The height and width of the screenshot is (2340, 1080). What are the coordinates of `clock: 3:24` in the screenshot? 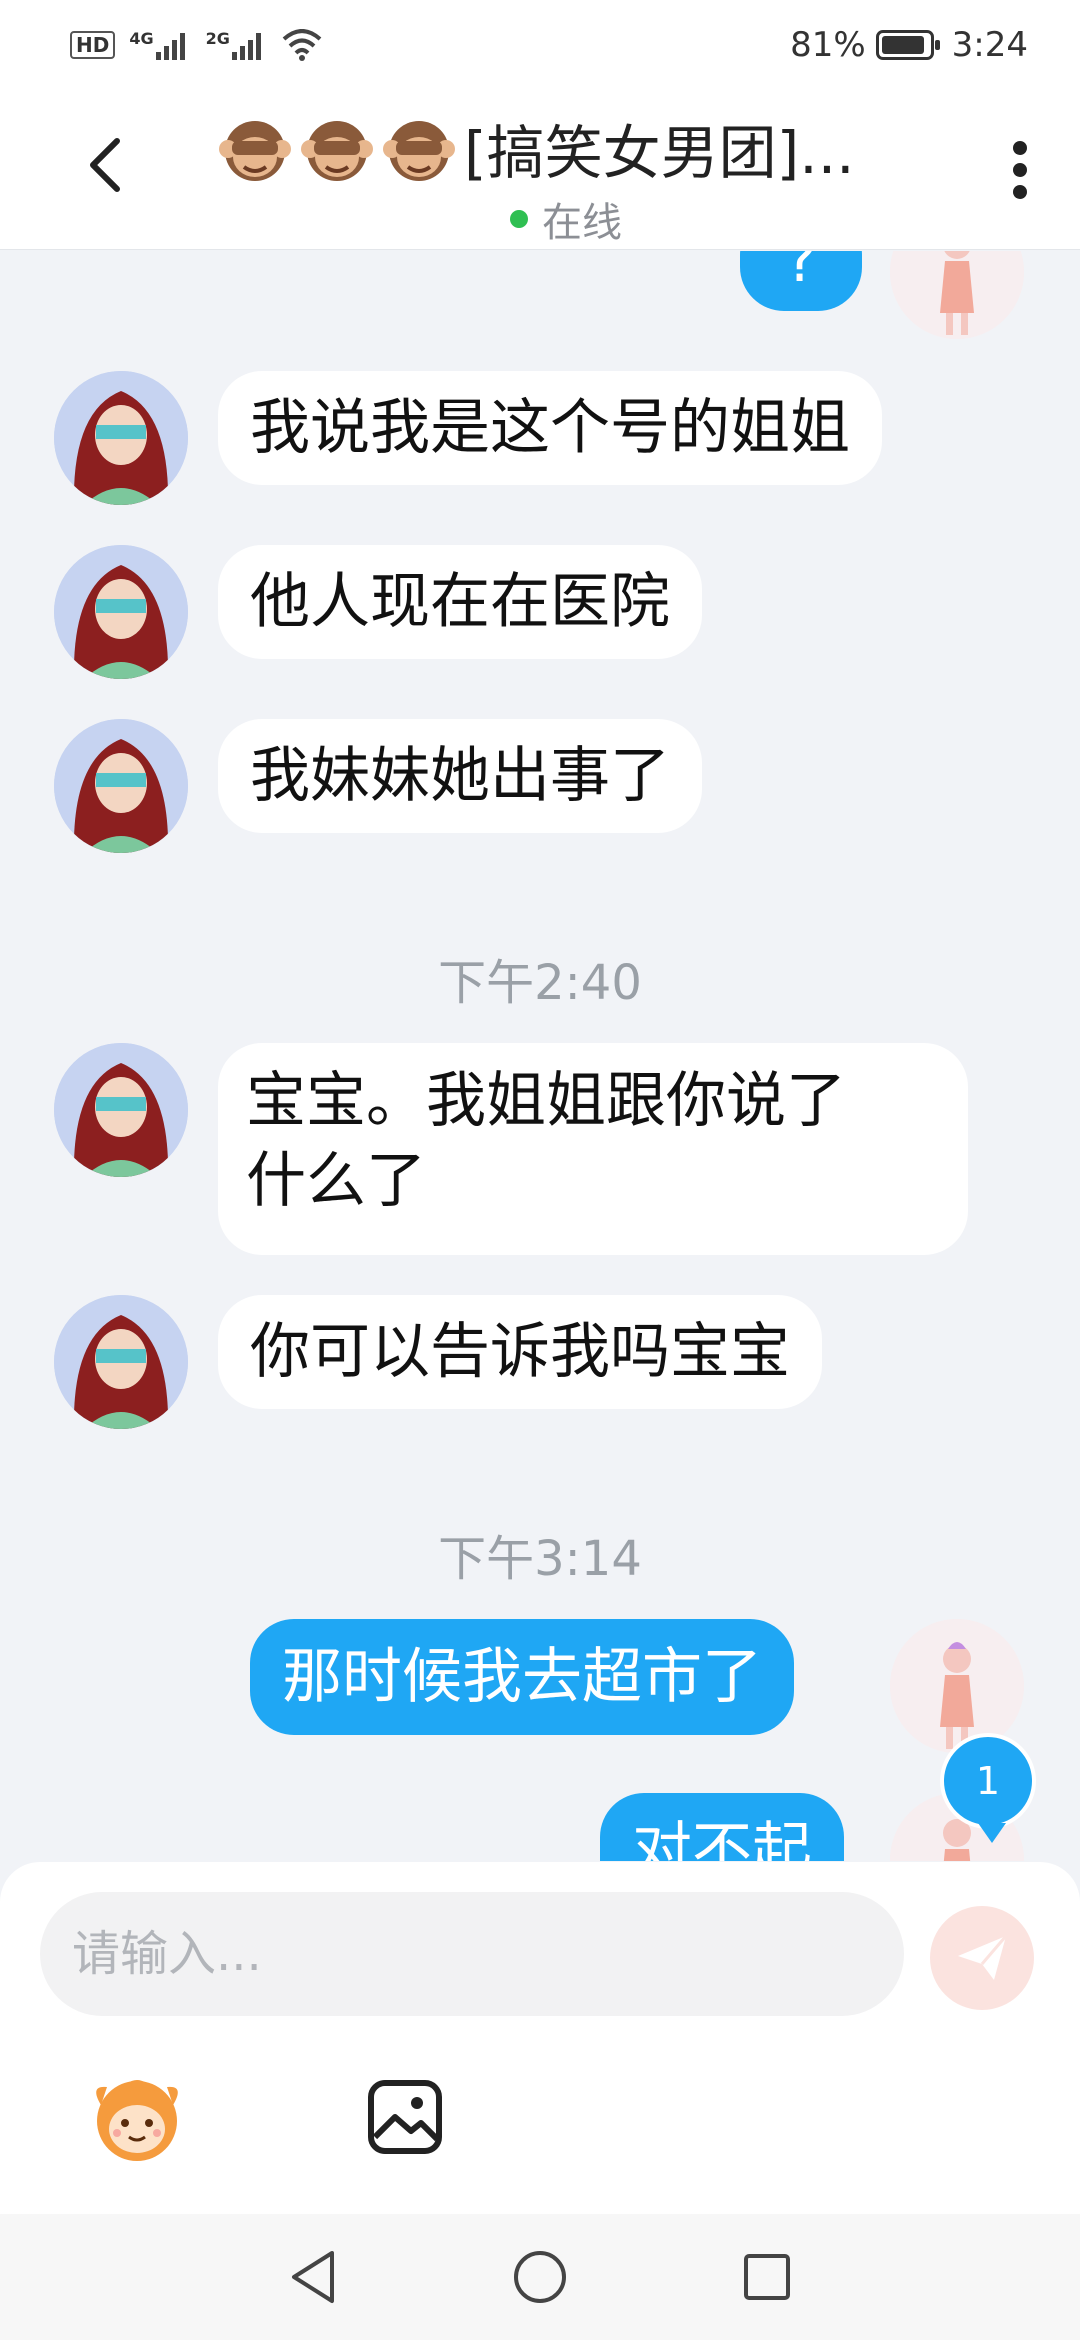 It's located at (989, 45).